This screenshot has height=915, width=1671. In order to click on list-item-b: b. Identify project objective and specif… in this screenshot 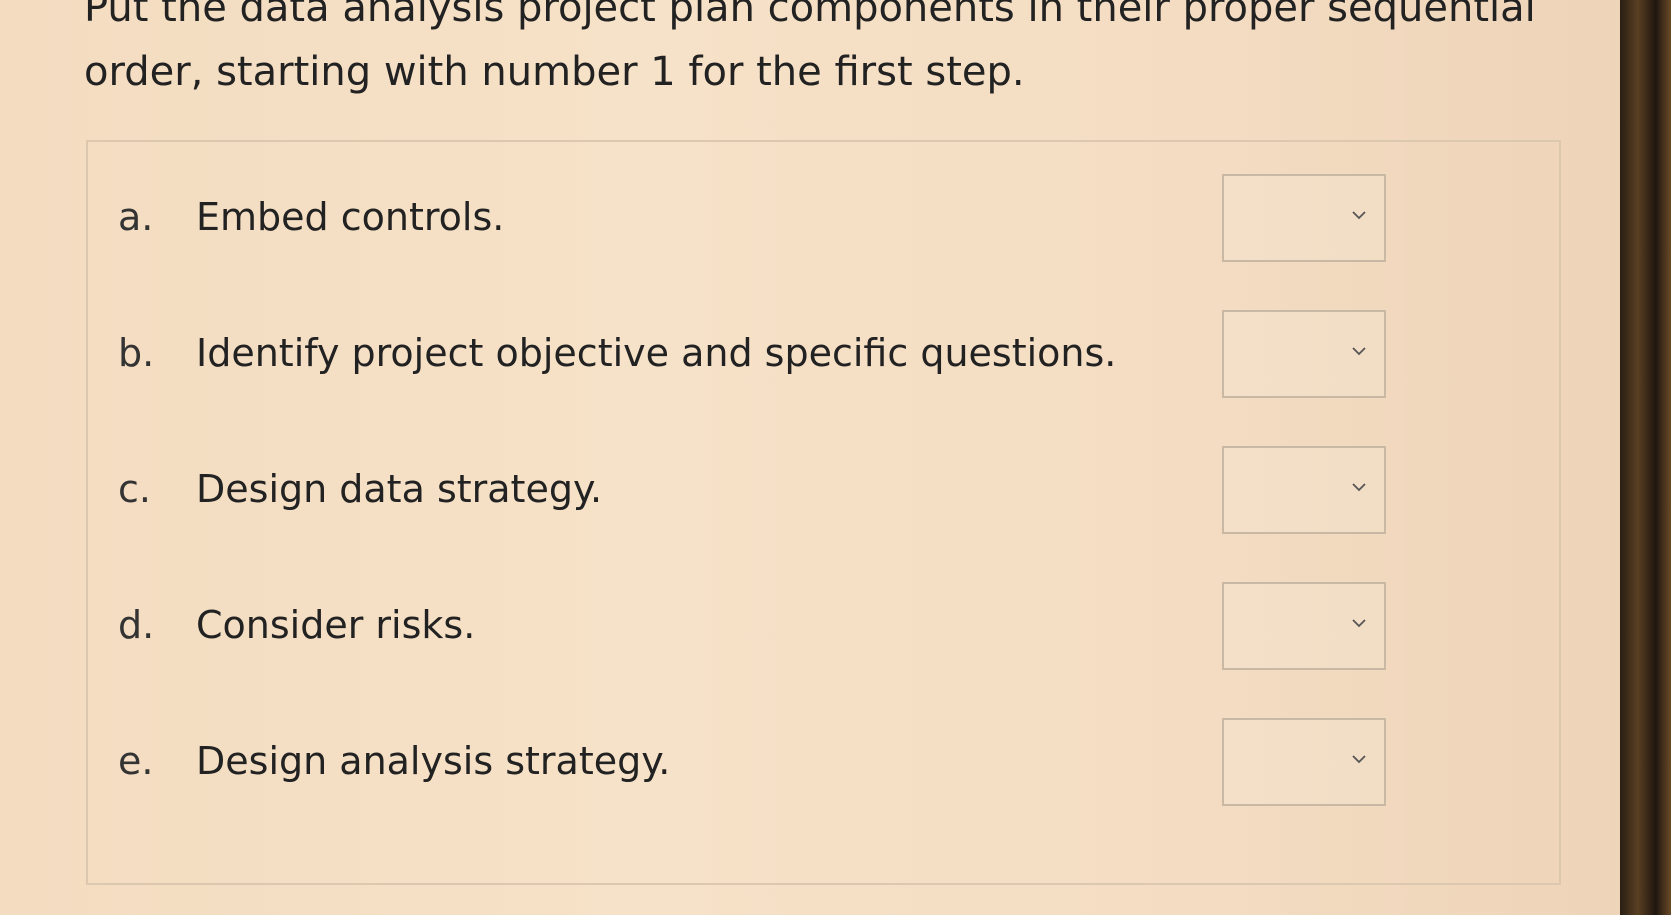, I will do `click(823, 353)`.